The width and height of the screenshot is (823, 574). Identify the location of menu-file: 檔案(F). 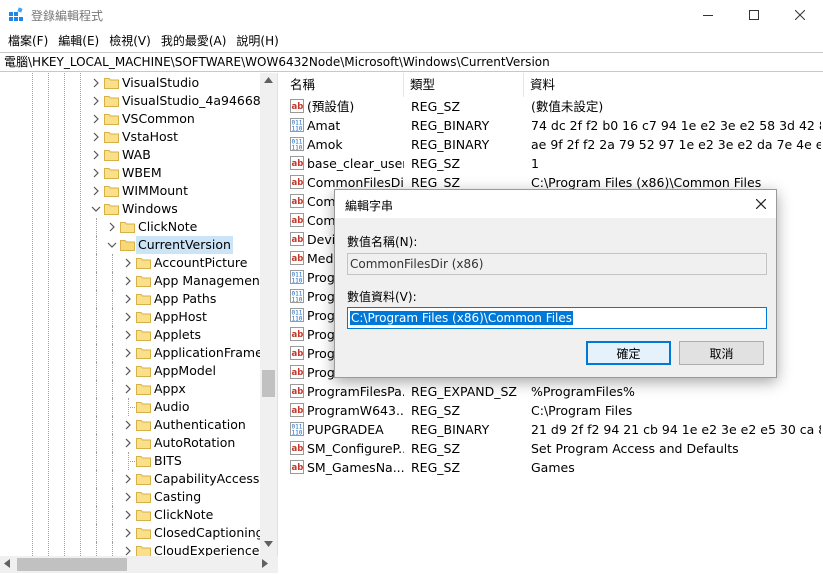
(26, 41).